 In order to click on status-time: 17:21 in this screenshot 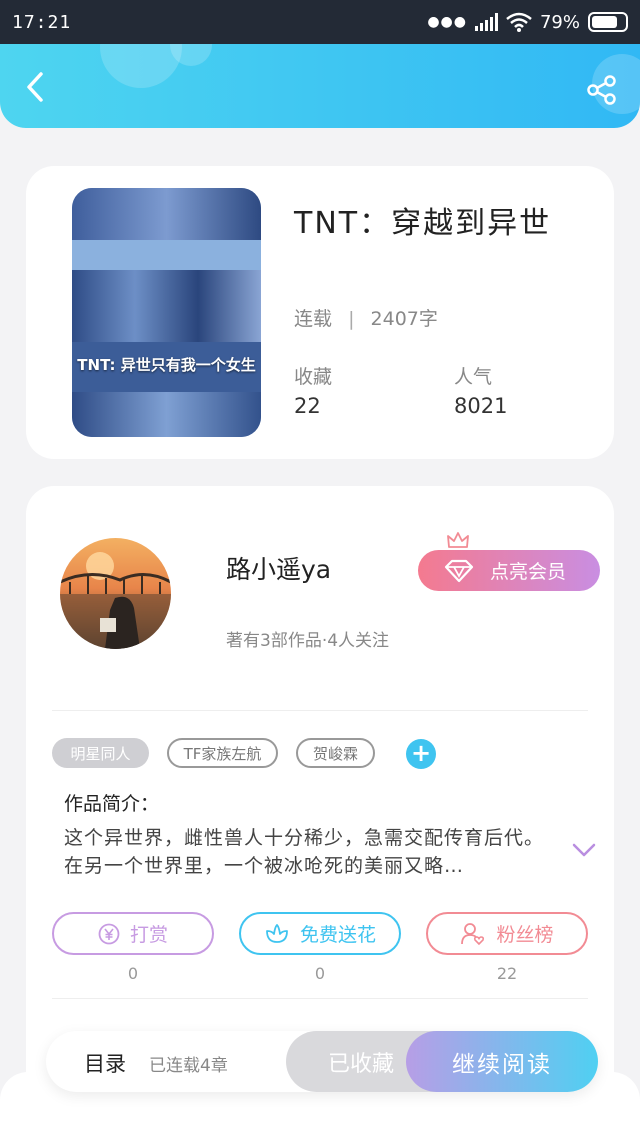, I will do `click(42, 22)`.